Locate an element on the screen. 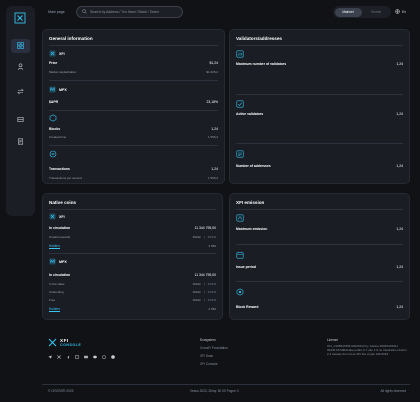 This screenshot has height=402, width=420. footer-license-title: License is located at coordinates (332, 340).